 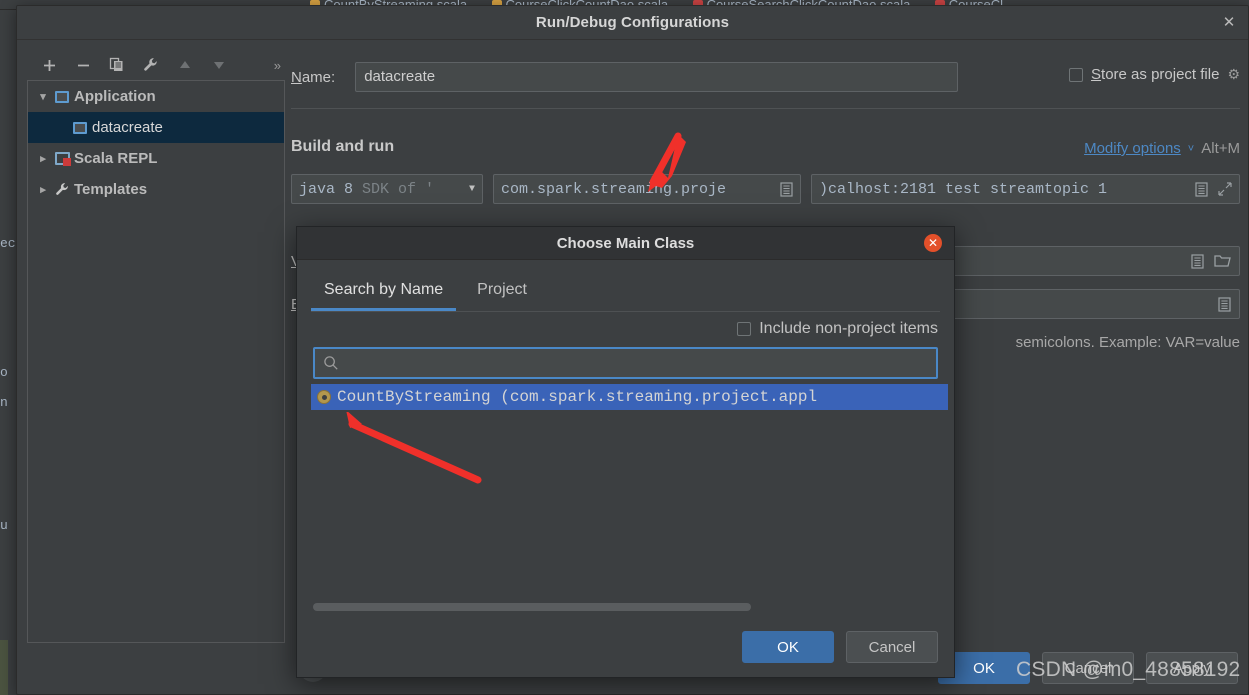 I want to click on tab-search-by-name: Search by Name, so click(x=384, y=292).